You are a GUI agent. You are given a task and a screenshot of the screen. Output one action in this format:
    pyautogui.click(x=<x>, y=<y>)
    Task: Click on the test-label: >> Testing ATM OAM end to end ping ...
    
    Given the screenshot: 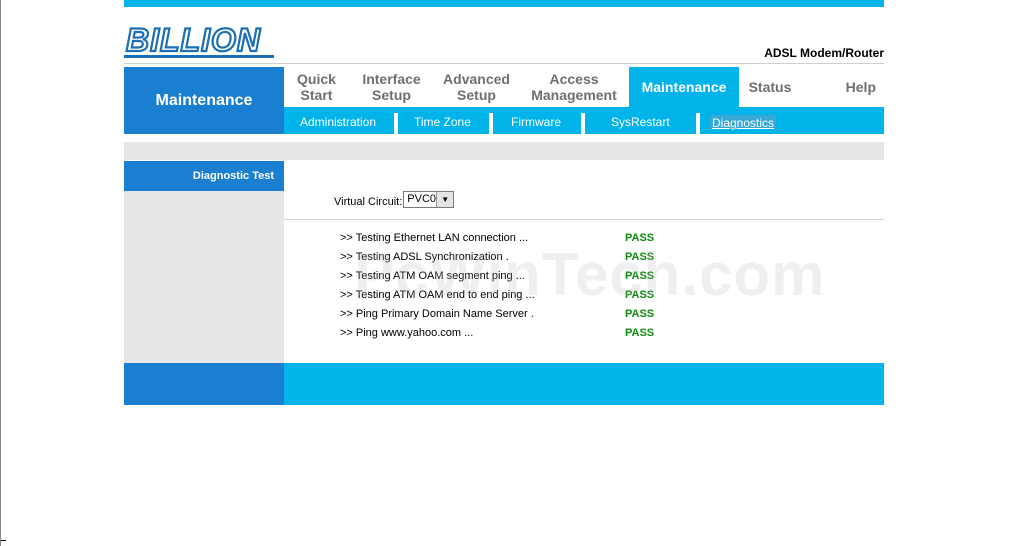 What is the action you would take?
    pyautogui.click(x=437, y=295)
    